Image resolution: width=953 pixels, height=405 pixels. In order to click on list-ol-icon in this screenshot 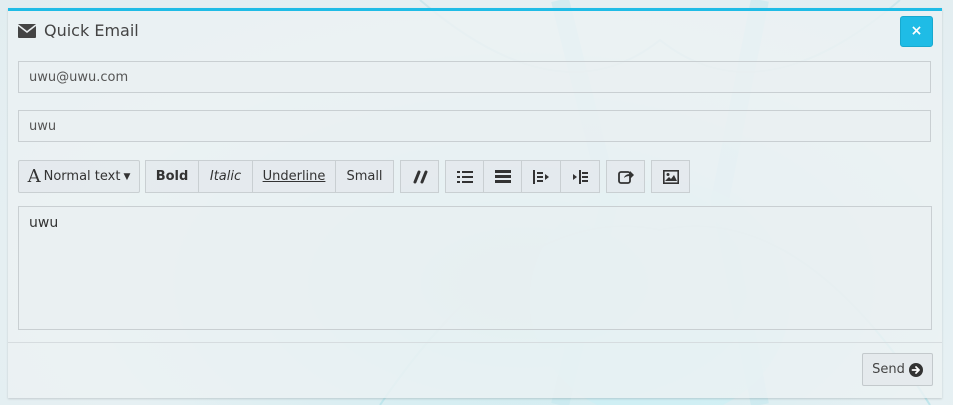, I will do `click(502, 176)`.